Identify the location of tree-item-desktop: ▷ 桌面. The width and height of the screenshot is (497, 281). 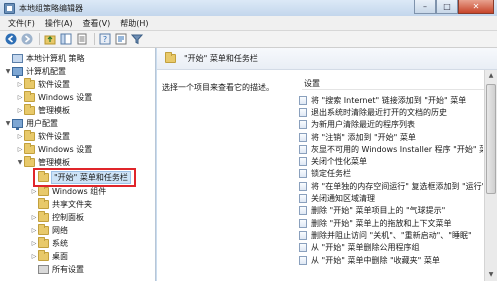
(49, 256).